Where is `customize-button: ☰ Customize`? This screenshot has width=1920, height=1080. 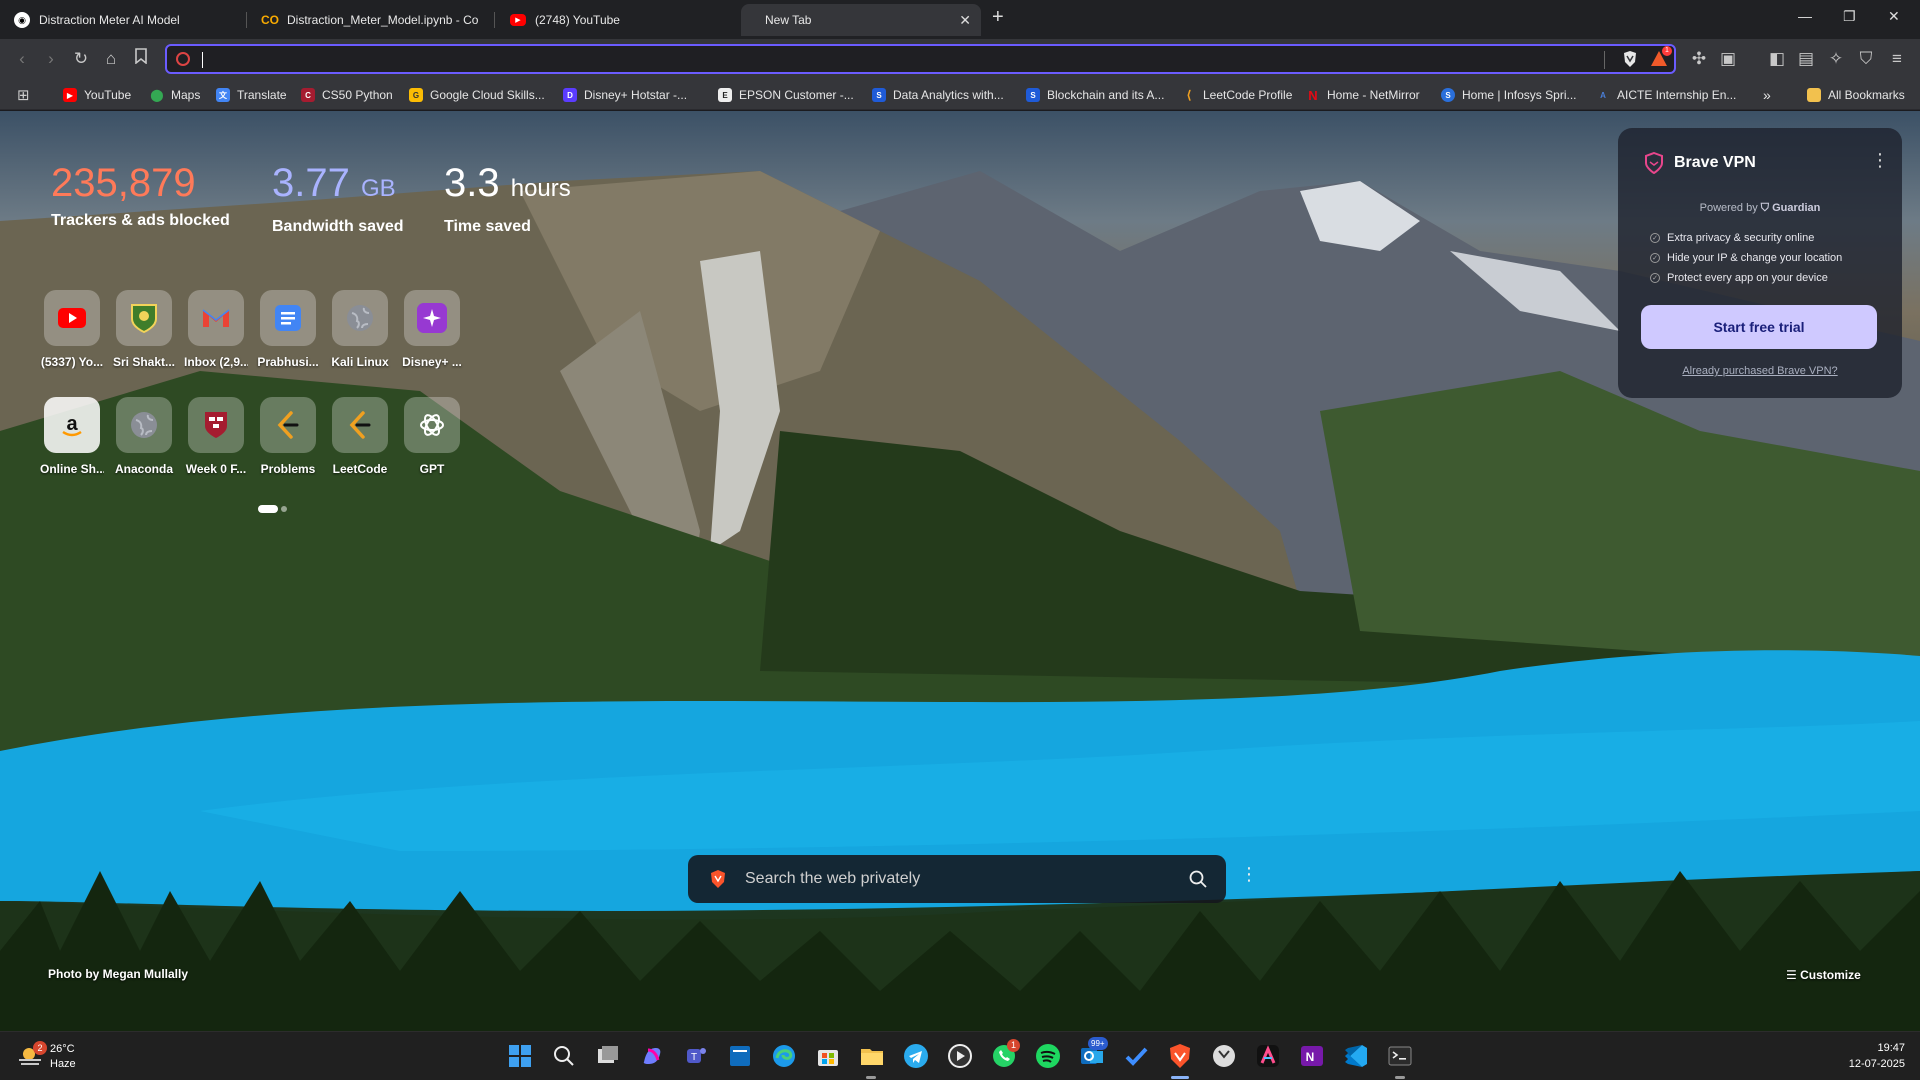 customize-button: ☰ Customize is located at coordinates (1823, 975).